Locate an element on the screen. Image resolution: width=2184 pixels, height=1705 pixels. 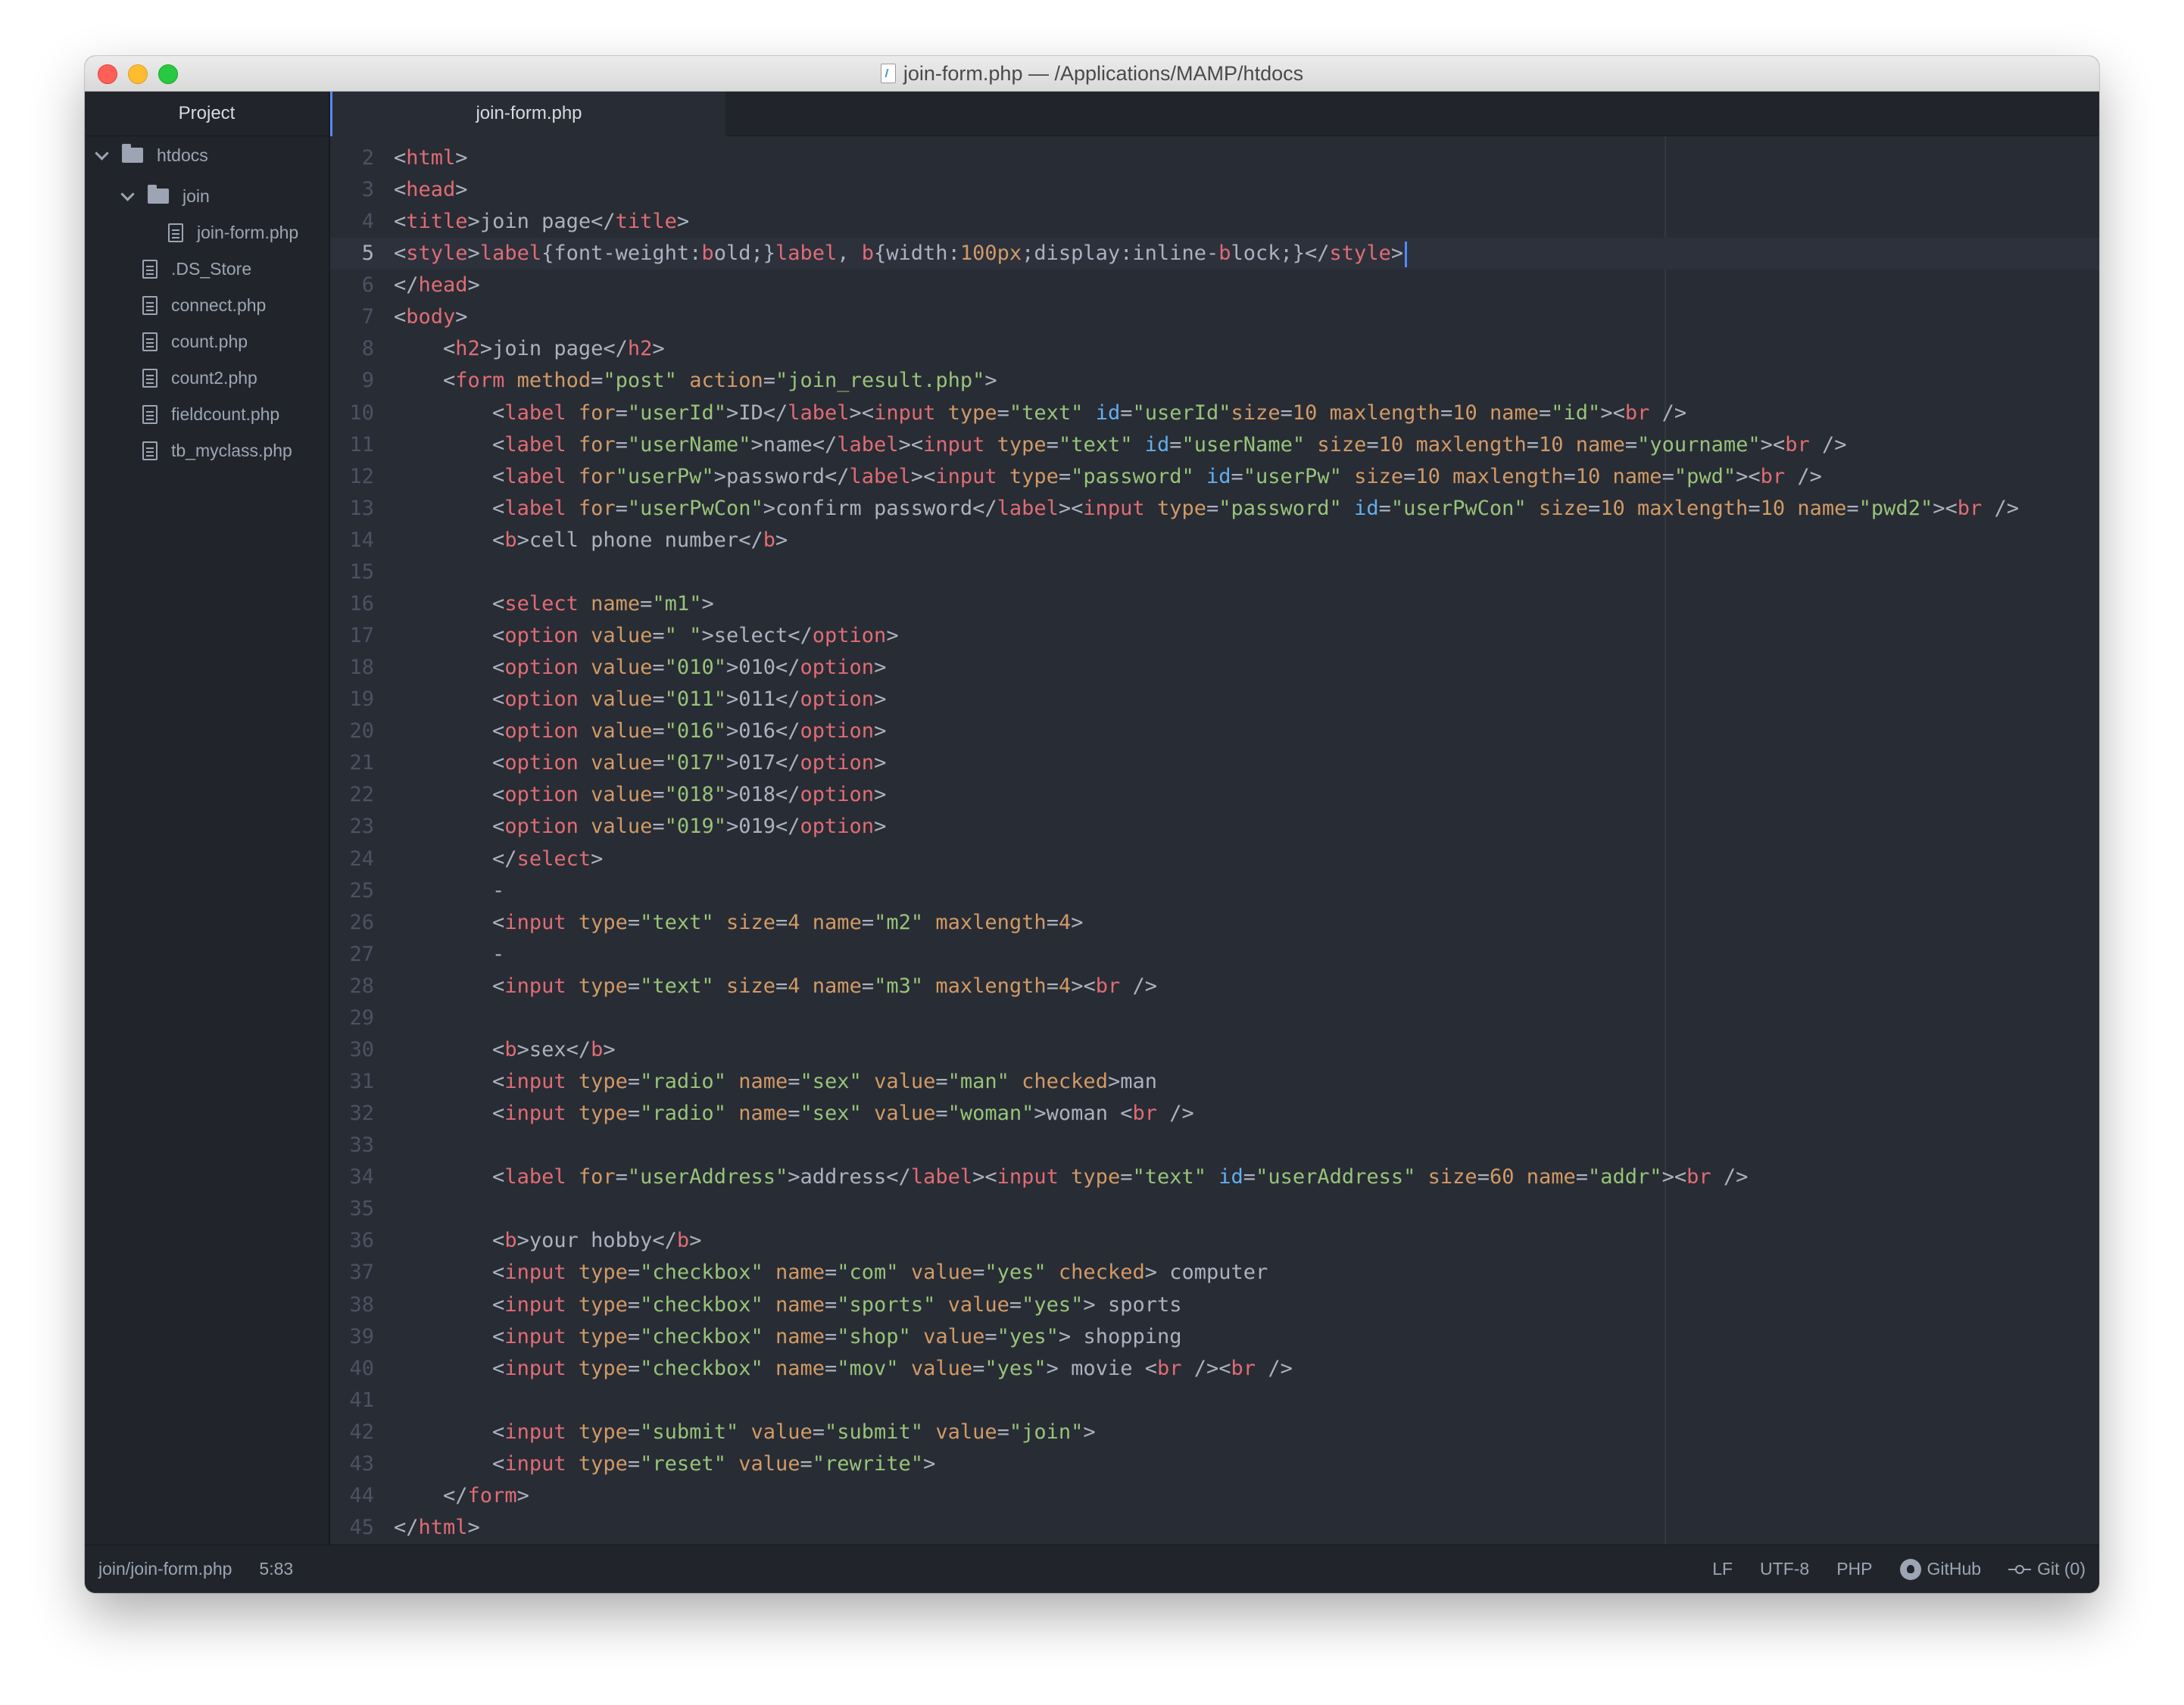
code-line: 25 - is located at coordinates (1214, 891).